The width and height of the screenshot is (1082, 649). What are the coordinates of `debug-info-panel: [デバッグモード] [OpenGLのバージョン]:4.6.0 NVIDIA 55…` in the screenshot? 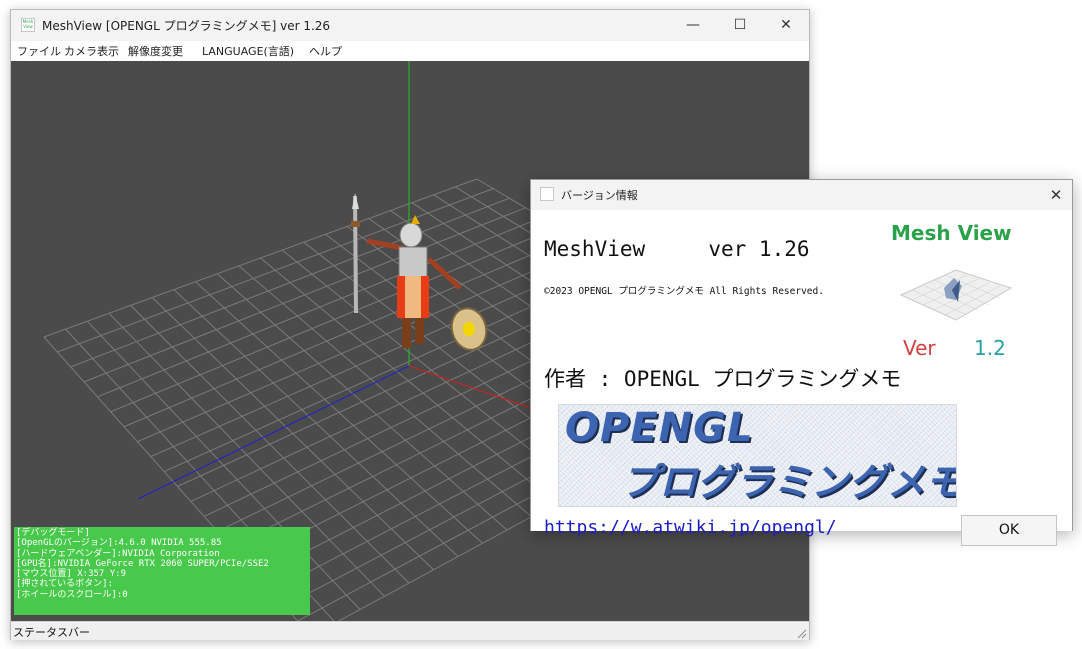 It's located at (162, 571).